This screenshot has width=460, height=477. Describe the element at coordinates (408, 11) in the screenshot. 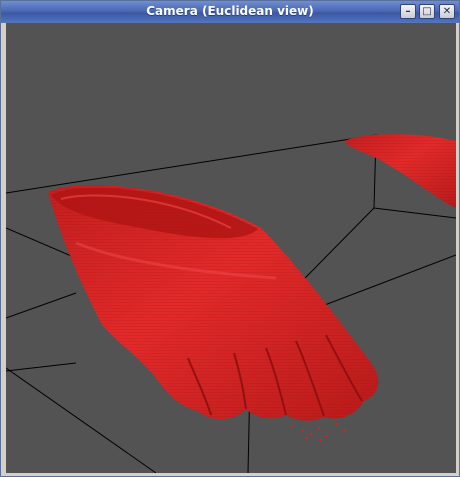

I see `minimize-button: –` at that location.